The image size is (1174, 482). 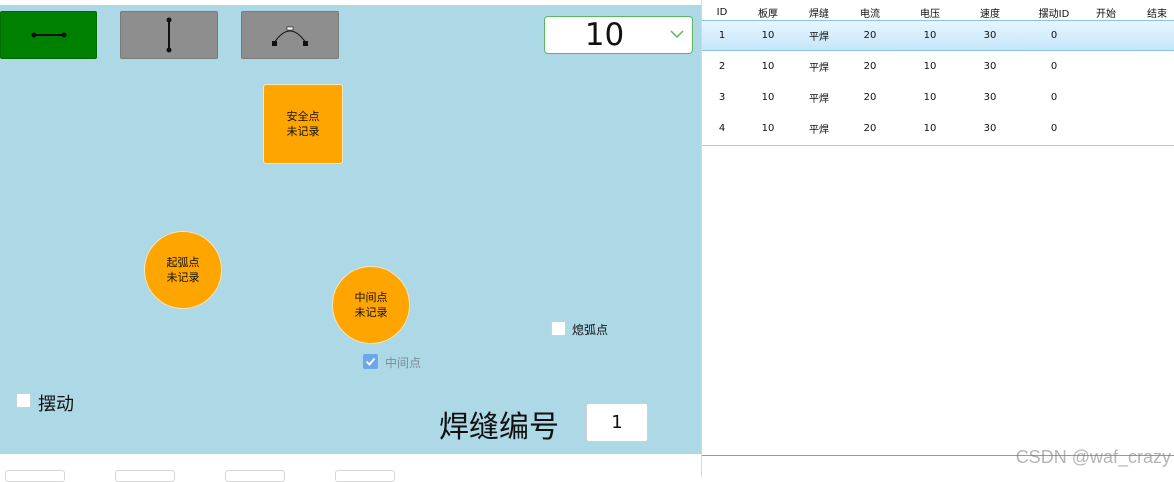 What do you see at coordinates (768, 12) in the screenshot?
I see `column-header-thickness: 板厚` at bounding box center [768, 12].